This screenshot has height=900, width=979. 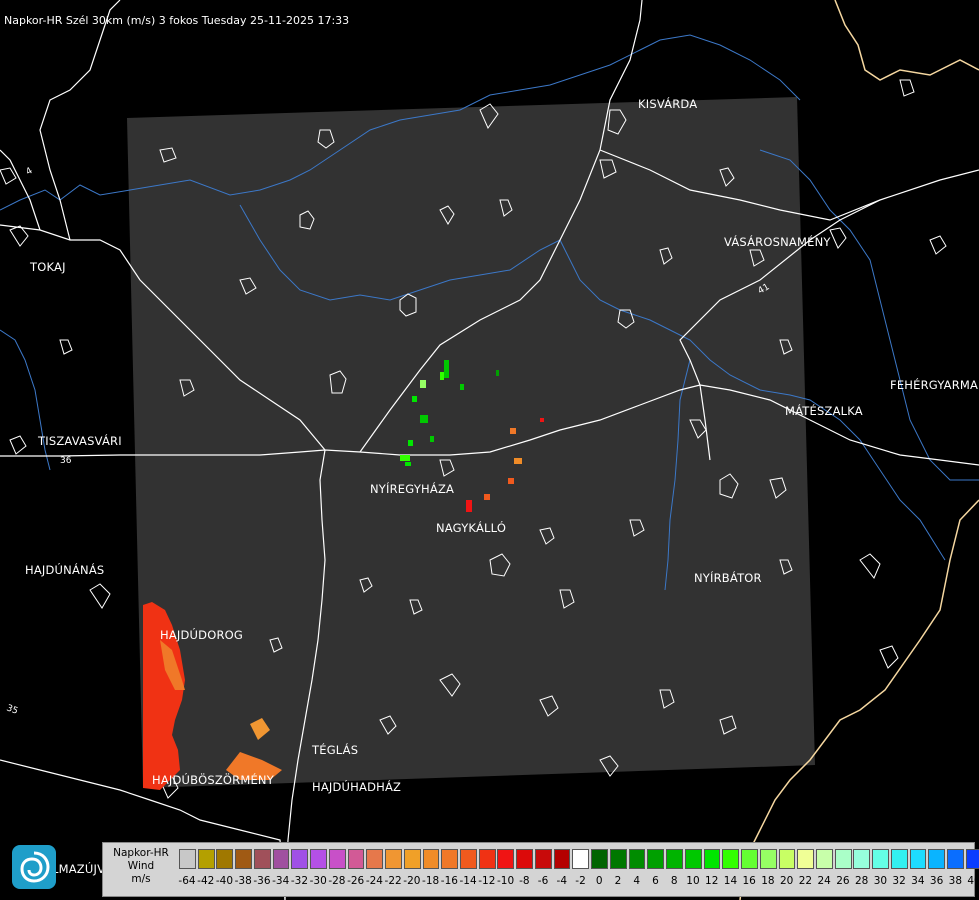 What do you see at coordinates (768, 881) in the screenshot?
I see `legend-tick-label: 18` at bounding box center [768, 881].